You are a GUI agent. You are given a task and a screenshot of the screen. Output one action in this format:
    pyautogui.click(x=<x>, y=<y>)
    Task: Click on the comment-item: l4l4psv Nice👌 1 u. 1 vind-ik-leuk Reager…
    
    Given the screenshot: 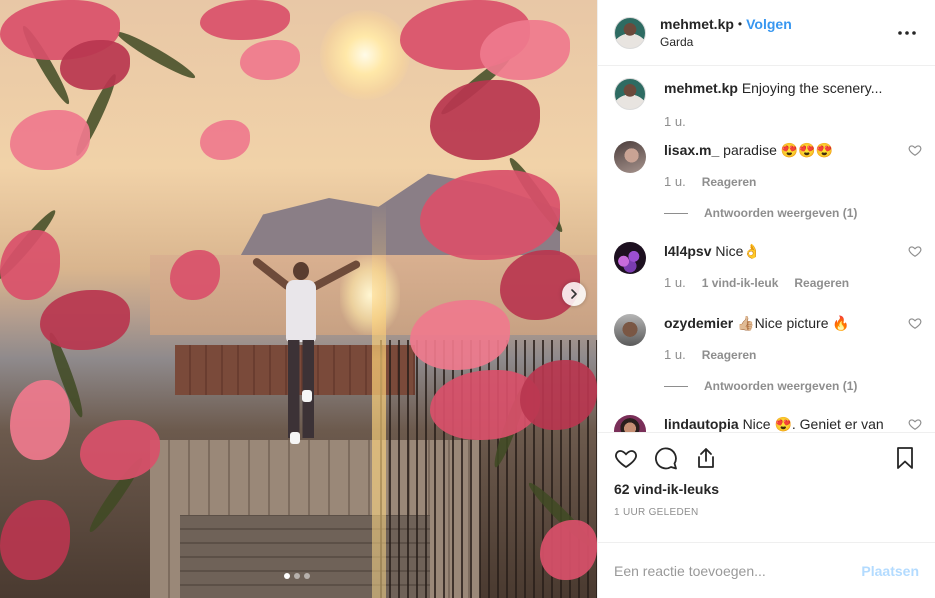 What is the action you would take?
    pyautogui.click(x=768, y=267)
    